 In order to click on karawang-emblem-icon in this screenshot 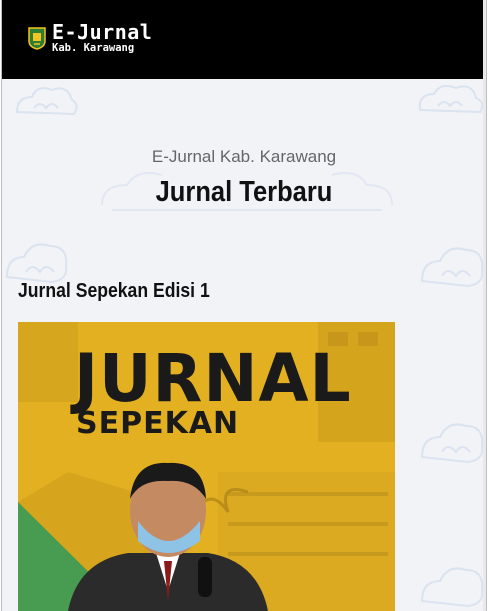, I will do `click(37, 38)`.